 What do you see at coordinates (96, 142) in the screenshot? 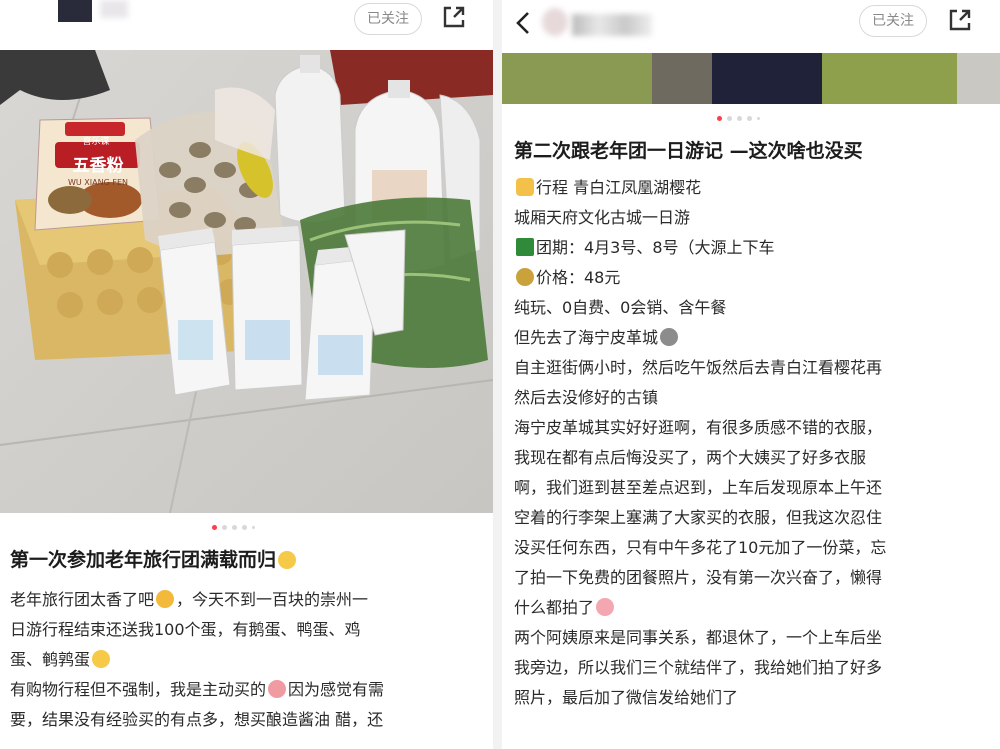
I see `package-brand: 喜乐谋` at bounding box center [96, 142].